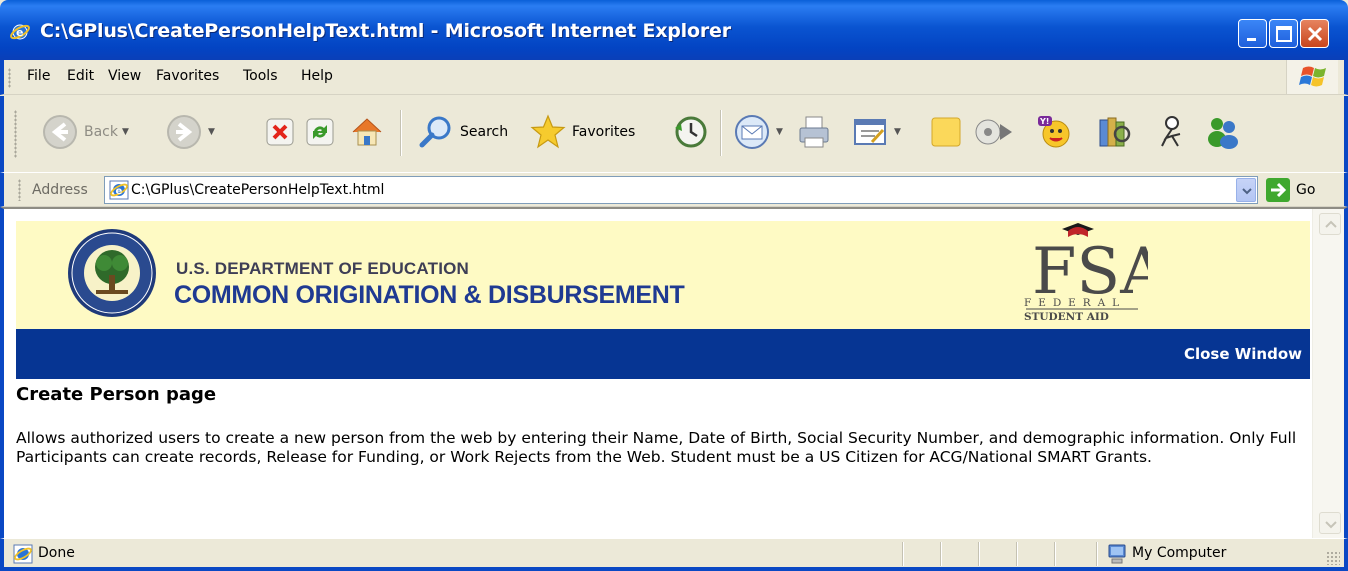  Describe the element at coordinates (19, 190) in the screenshot. I see `address-grip` at that location.